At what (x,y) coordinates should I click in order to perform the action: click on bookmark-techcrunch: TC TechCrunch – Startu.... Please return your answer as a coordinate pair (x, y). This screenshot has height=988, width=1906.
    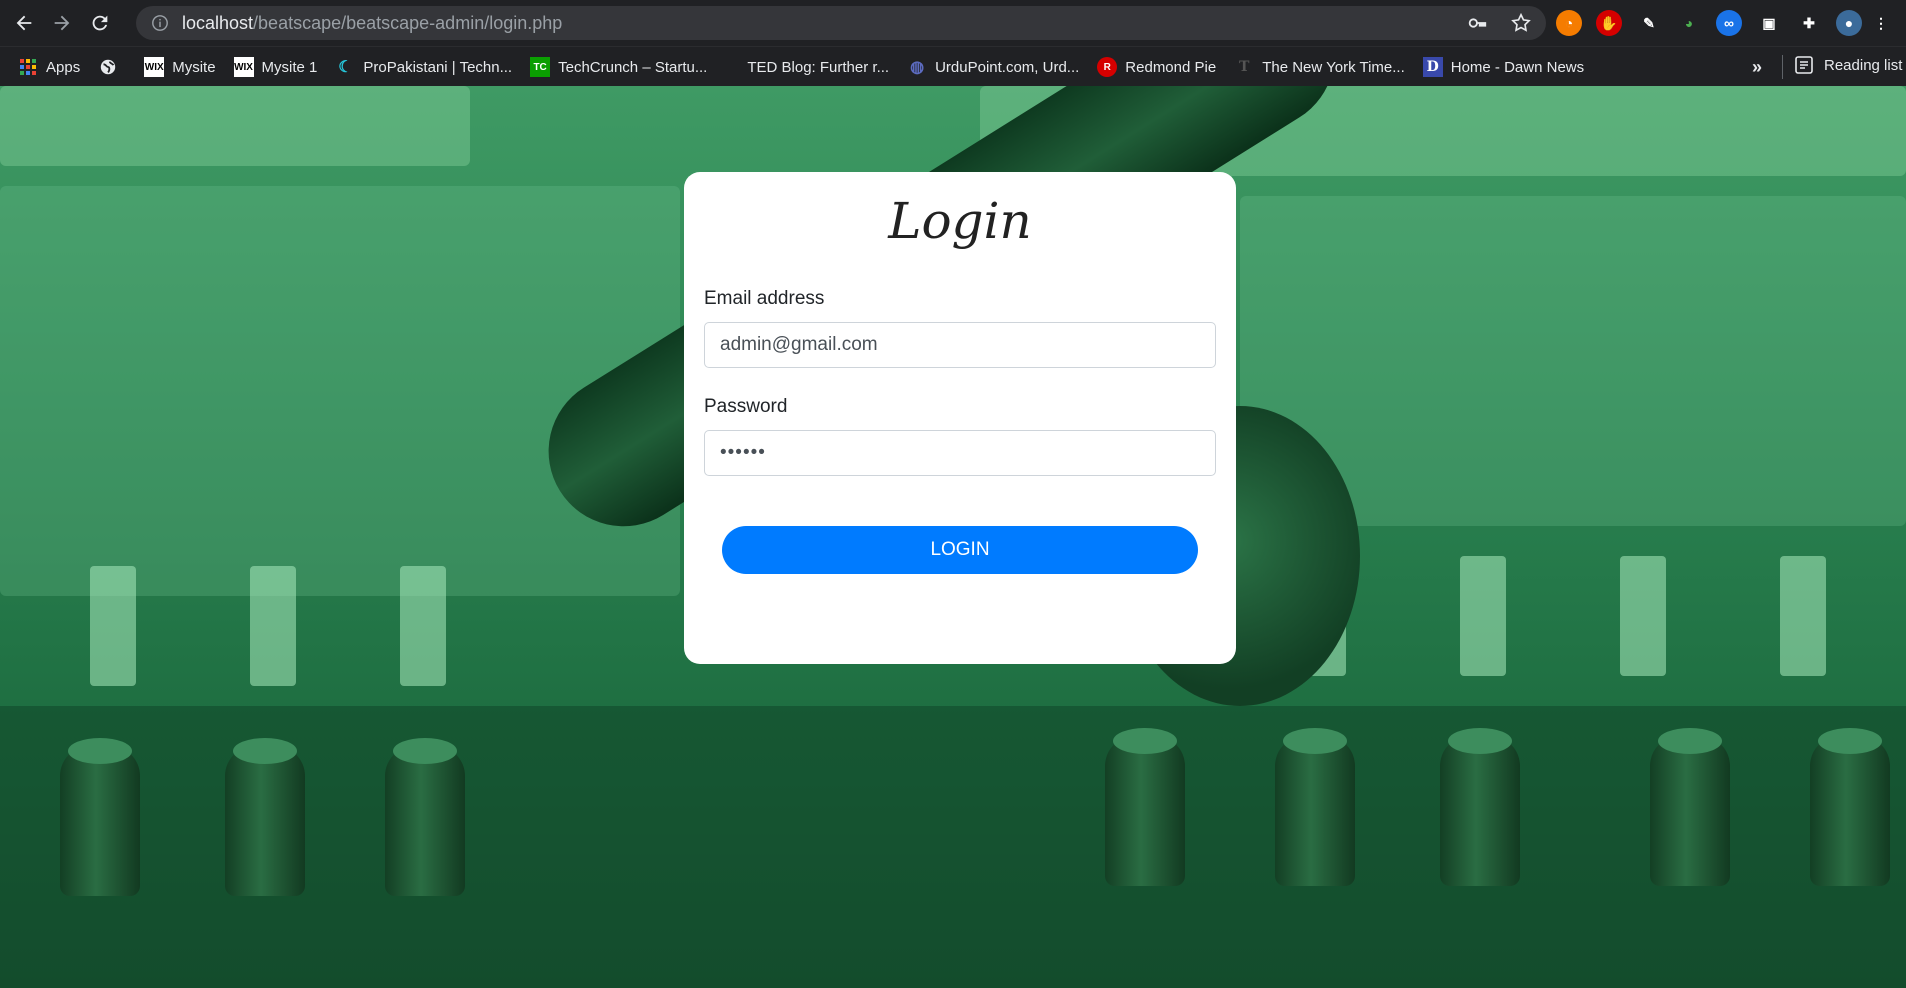
    Looking at the image, I should click on (618, 67).